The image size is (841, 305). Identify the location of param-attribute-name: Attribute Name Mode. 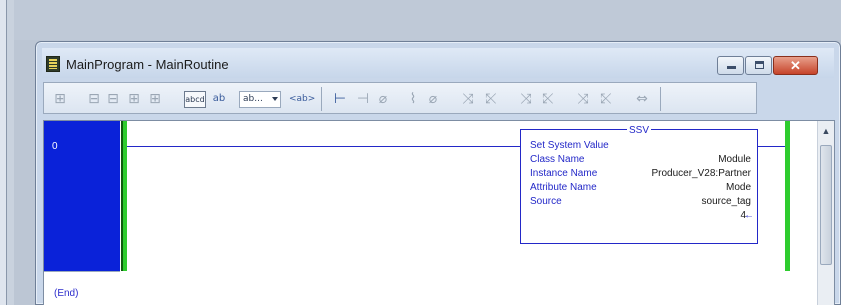
(640, 188).